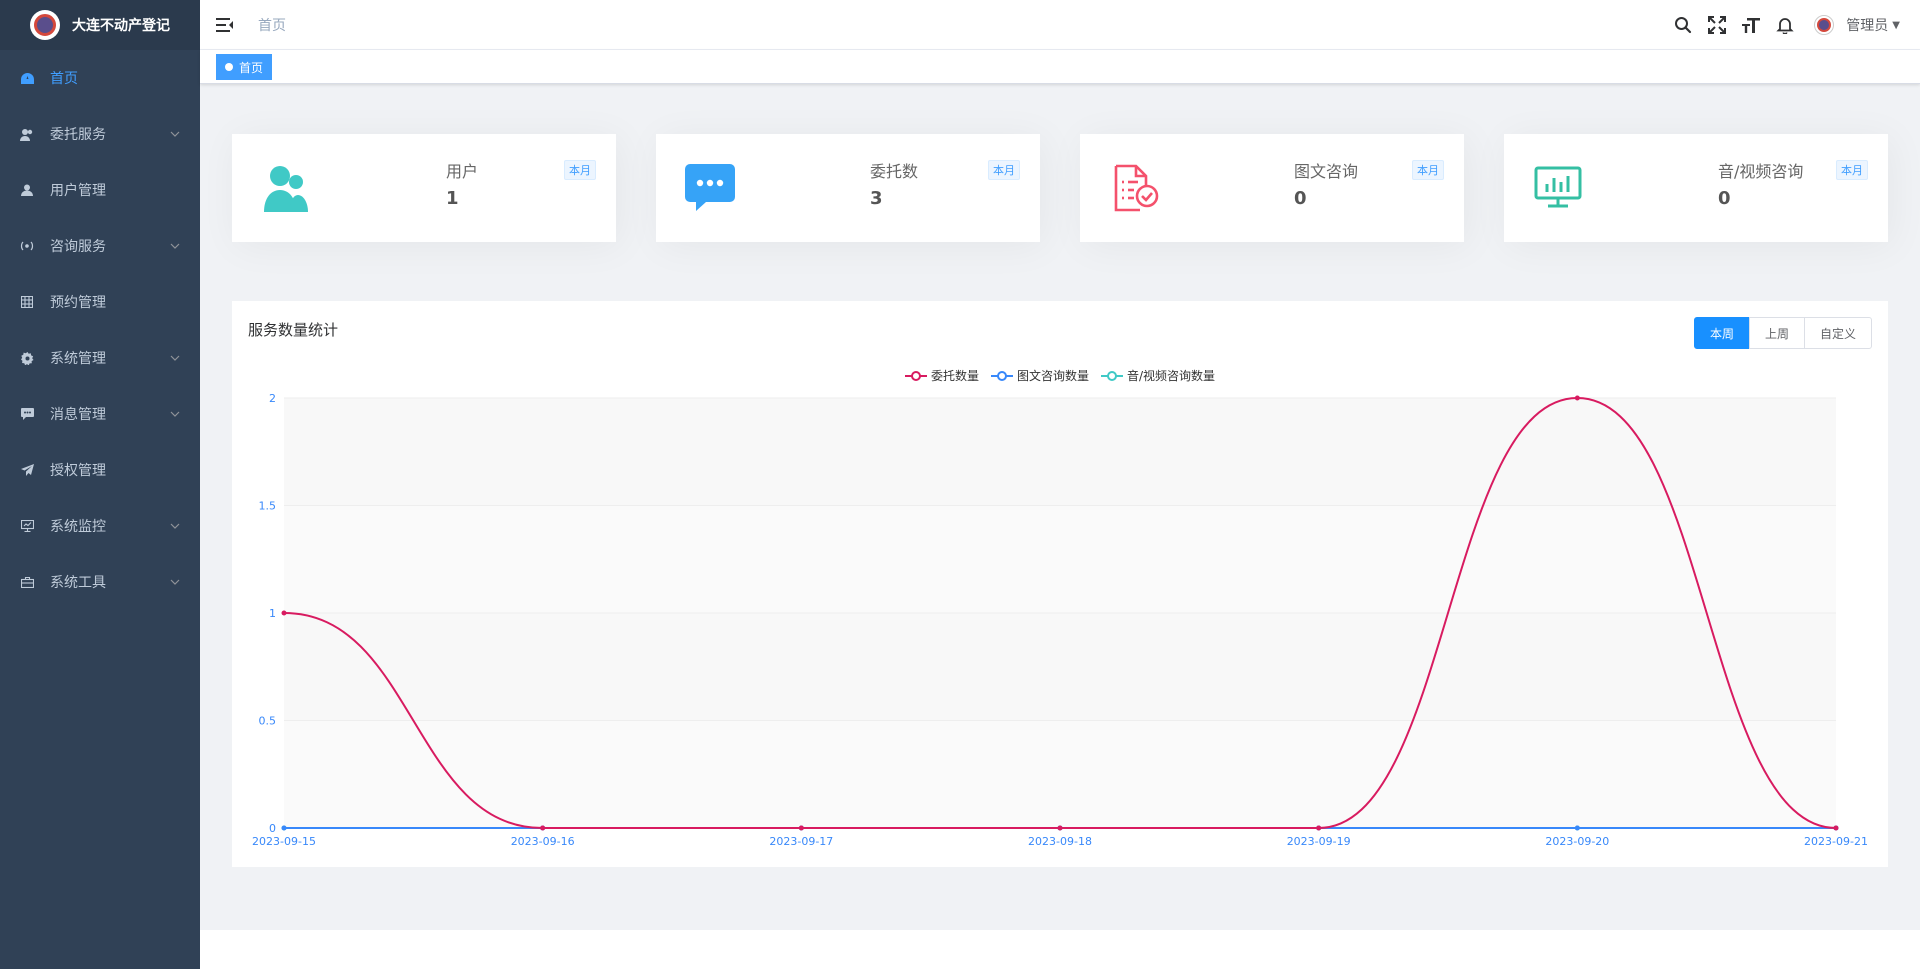  I want to click on breadcrumb: 首页, so click(272, 25).